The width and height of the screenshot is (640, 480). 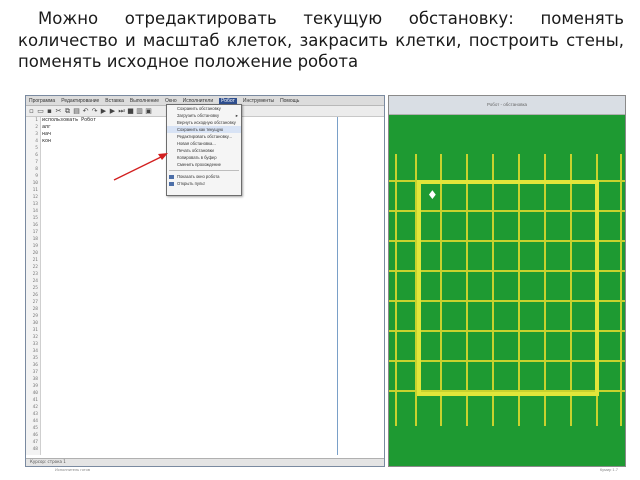 What do you see at coordinates (35, 421) in the screenshot?
I see `line-number: 44` at bounding box center [35, 421].